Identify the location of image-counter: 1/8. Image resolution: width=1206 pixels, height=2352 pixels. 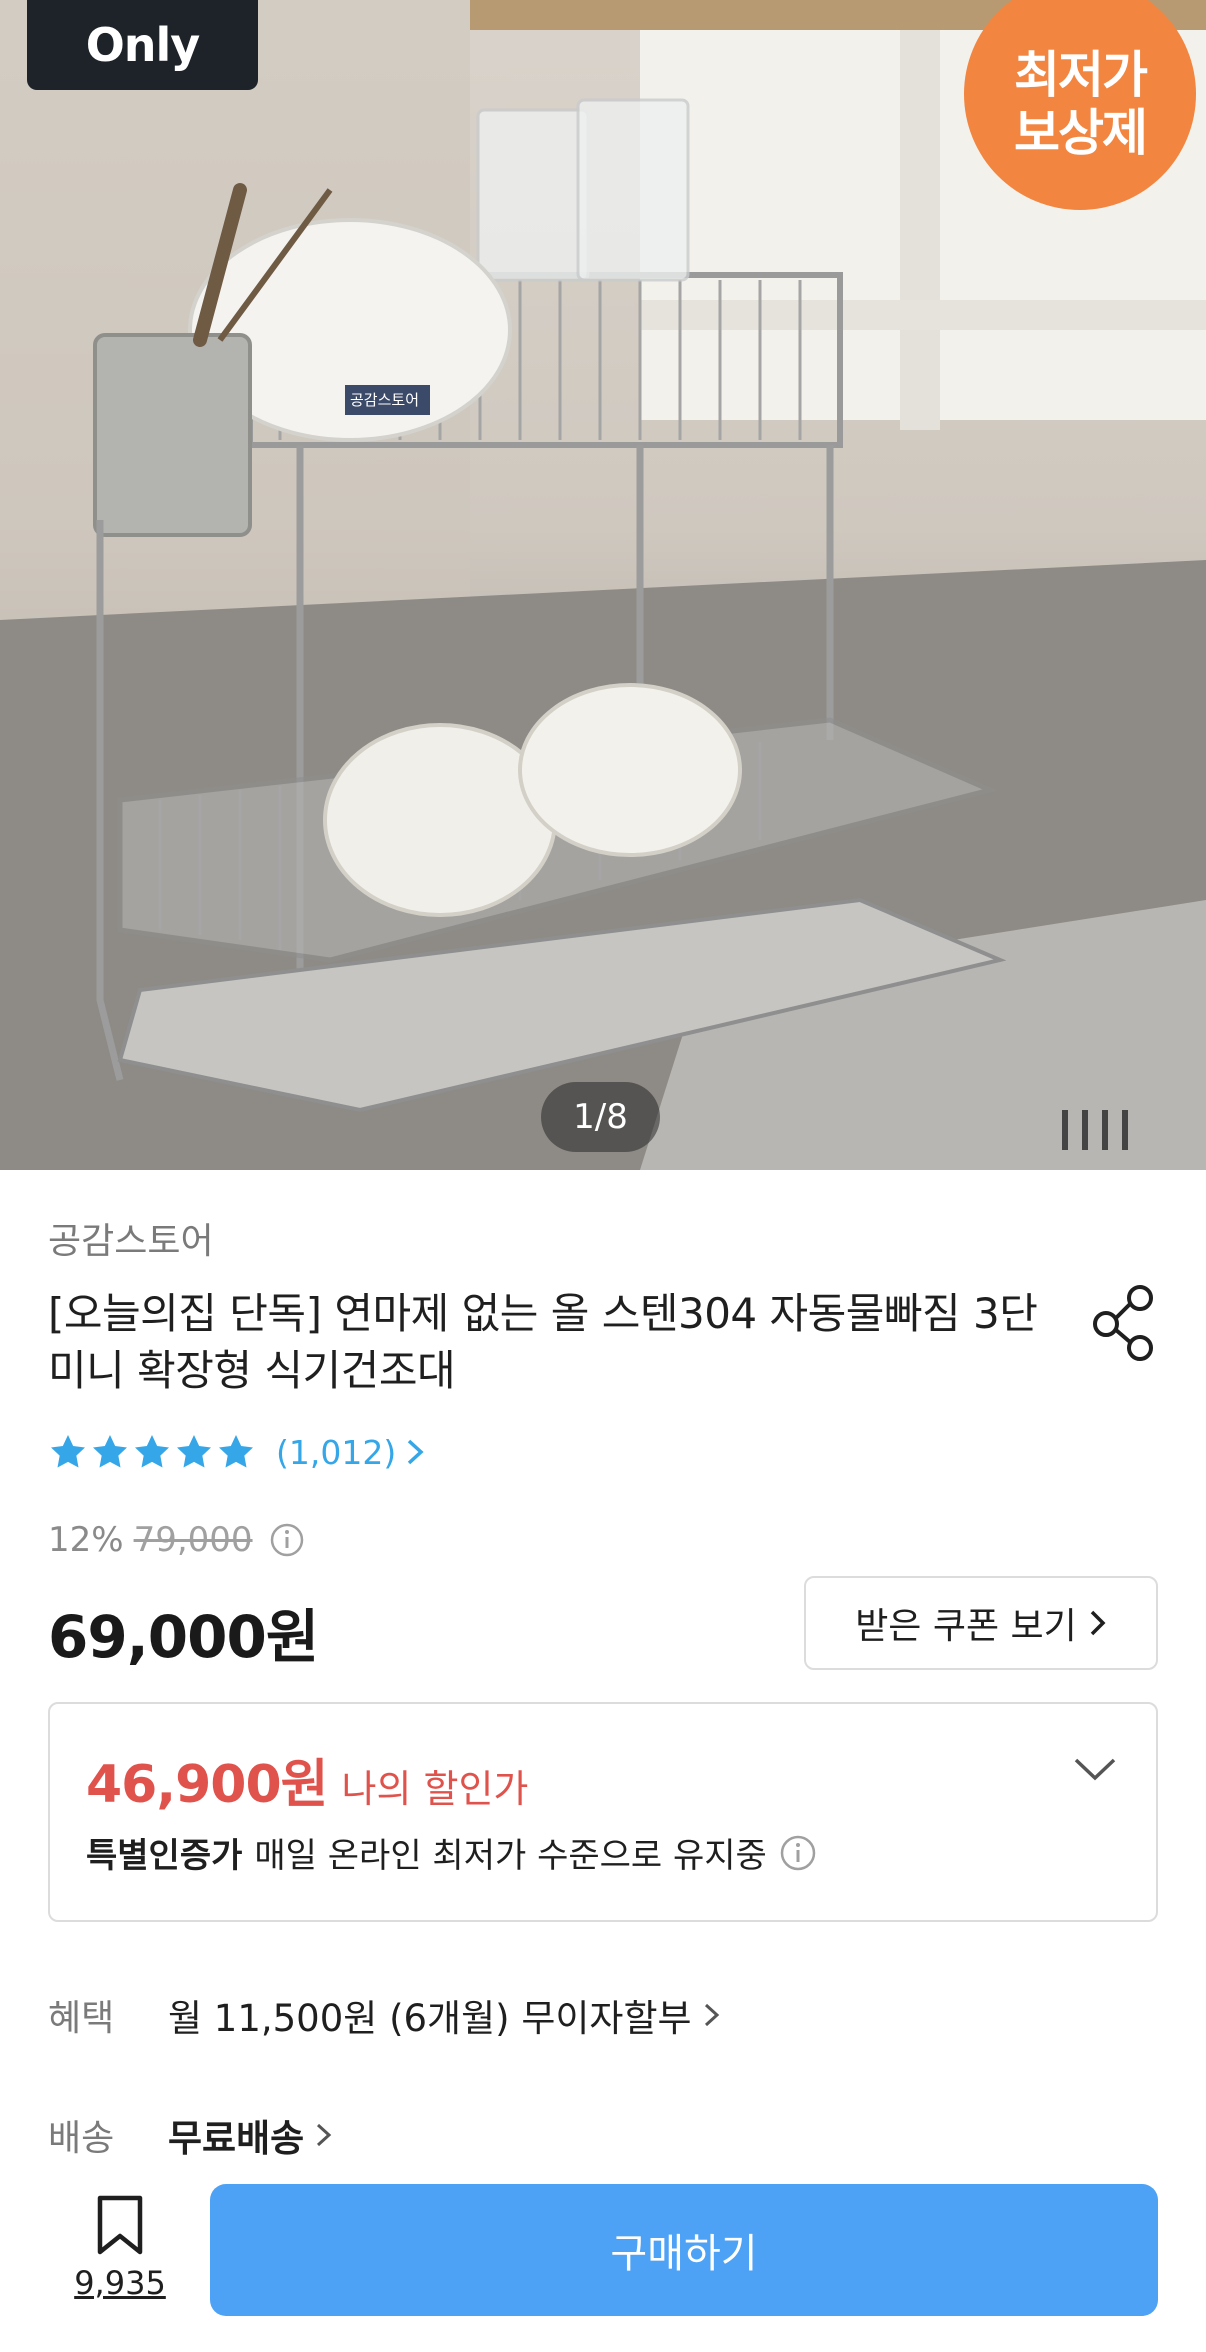
(600, 1117).